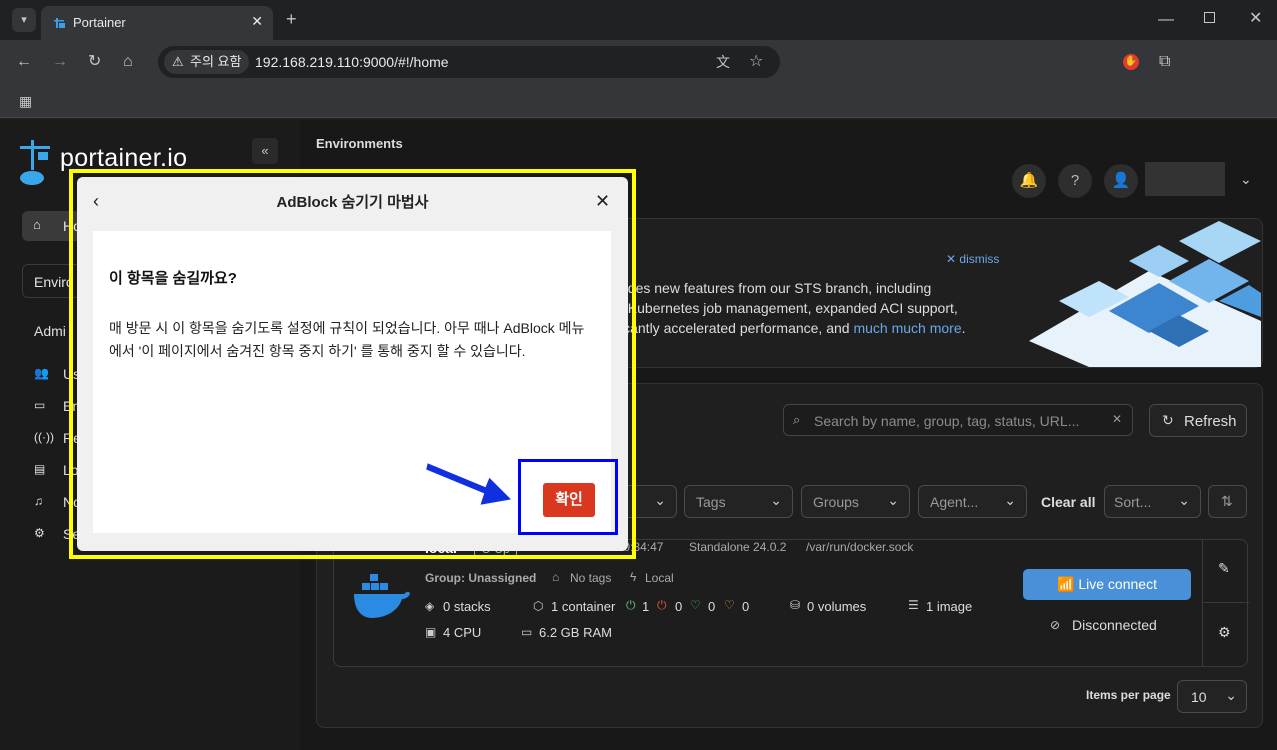 This screenshot has height=750, width=1277. What do you see at coordinates (1121, 181) in the screenshot?
I see `user-avatar-icon: 👤` at bounding box center [1121, 181].